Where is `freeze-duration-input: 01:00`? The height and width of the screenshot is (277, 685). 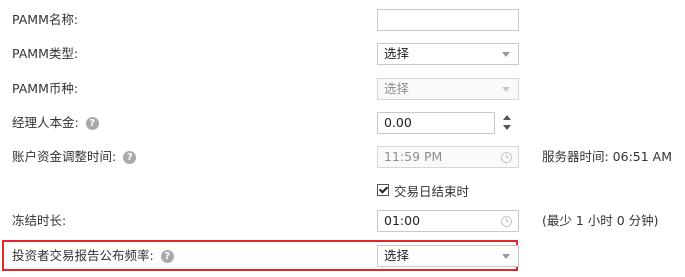
freeze-duration-input: 01:00 is located at coordinates (448, 221).